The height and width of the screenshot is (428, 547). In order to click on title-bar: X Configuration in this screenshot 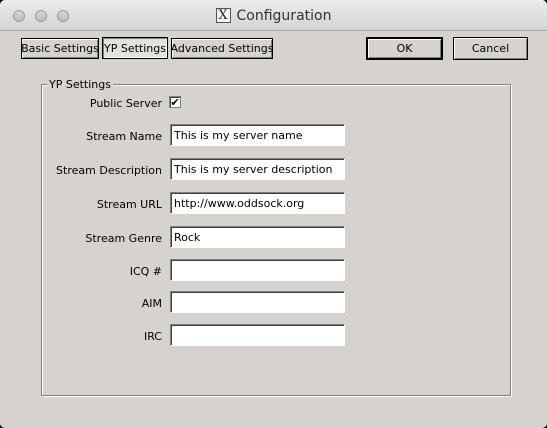, I will do `click(273, 15)`.